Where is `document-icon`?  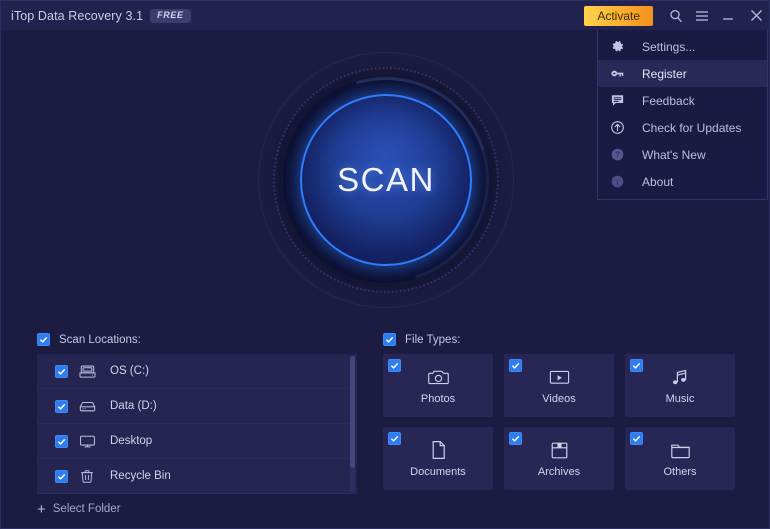
document-icon is located at coordinates (438, 450).